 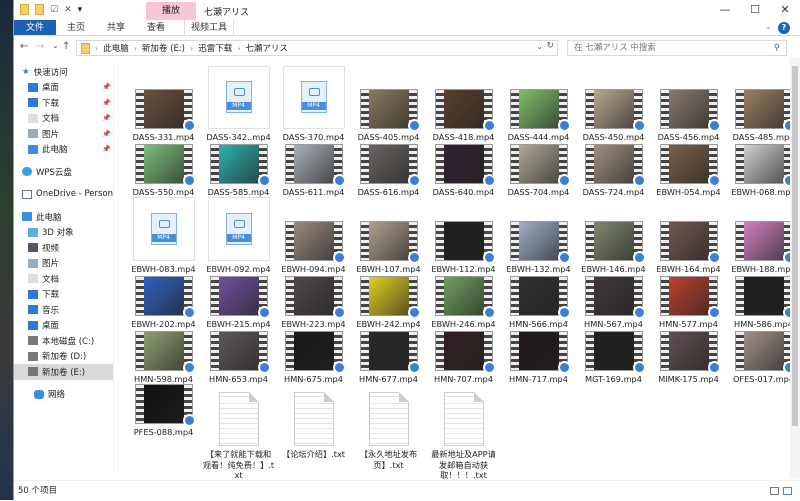 What do you see at coordinates (63, 88) in the screenshot?
I see `sidebar-item: 桌面 📌` at bounding box center [63, 88].